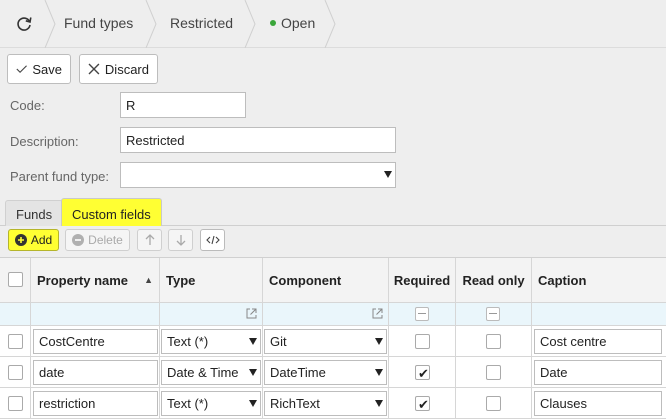  Describe the element at coordinates (98, 23) in the screenshot. I see `breadcrumb-fund-types: Fund types` at that location.